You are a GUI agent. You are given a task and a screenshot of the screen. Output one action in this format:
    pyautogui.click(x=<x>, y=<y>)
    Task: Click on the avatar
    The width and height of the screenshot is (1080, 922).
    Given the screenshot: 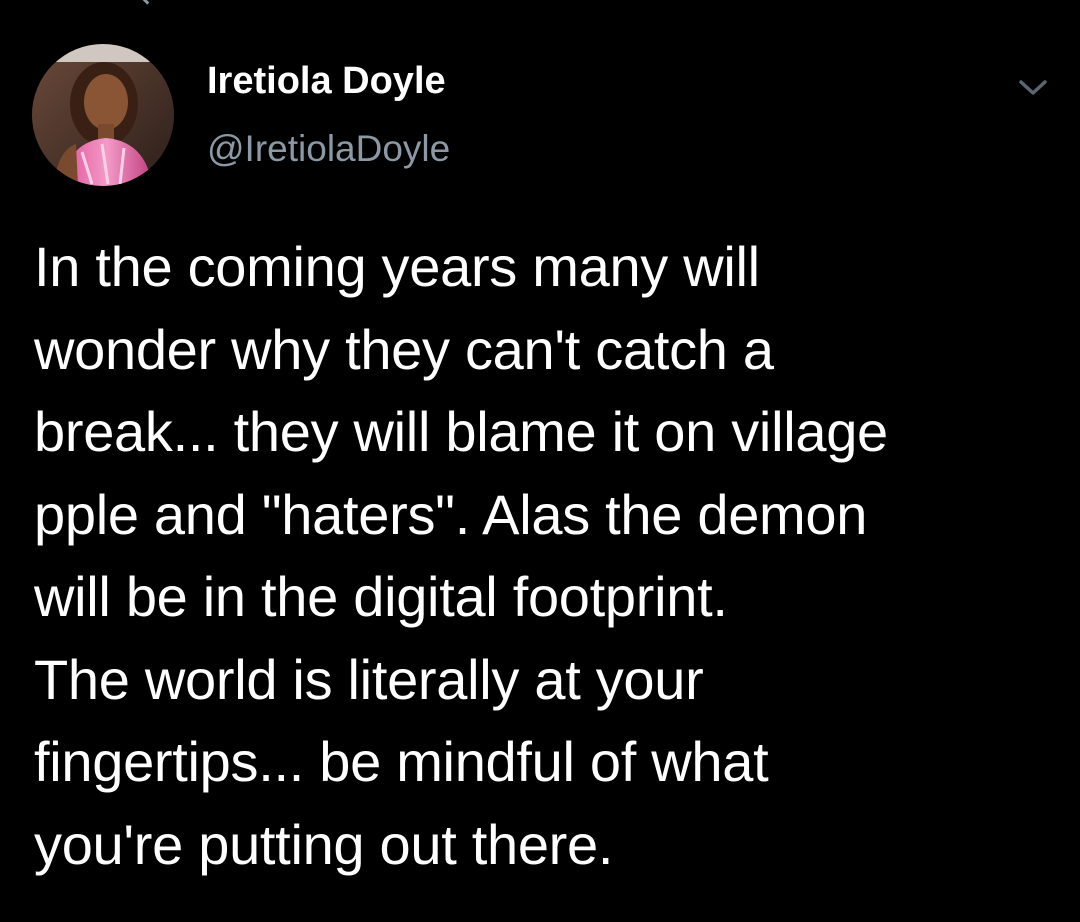 What is the action you would take?
    pyautogui.click(x=103, y=115)
    